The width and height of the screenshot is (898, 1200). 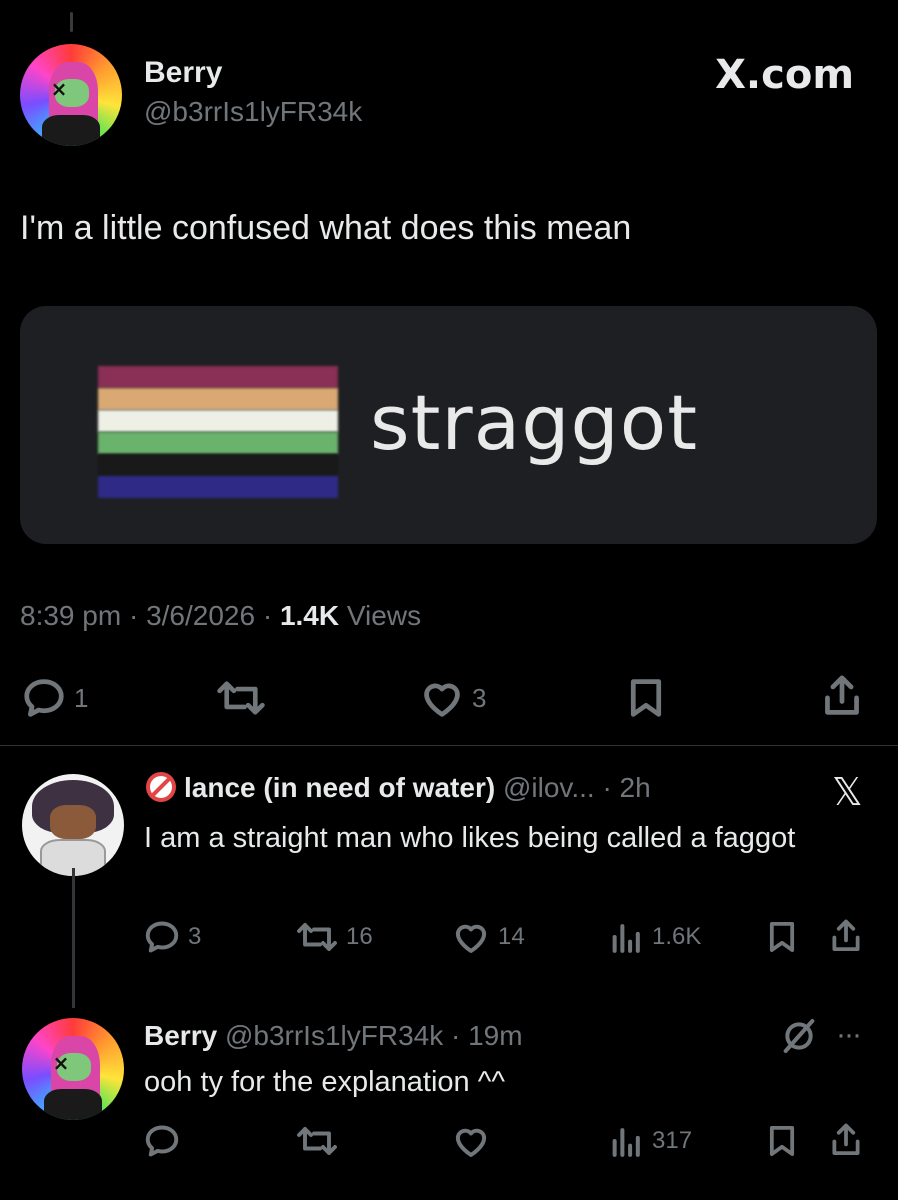 I want to click on reply-header: Berry @b3rrIs1lyFR34k · 19m, so click(x=333, y=1036).